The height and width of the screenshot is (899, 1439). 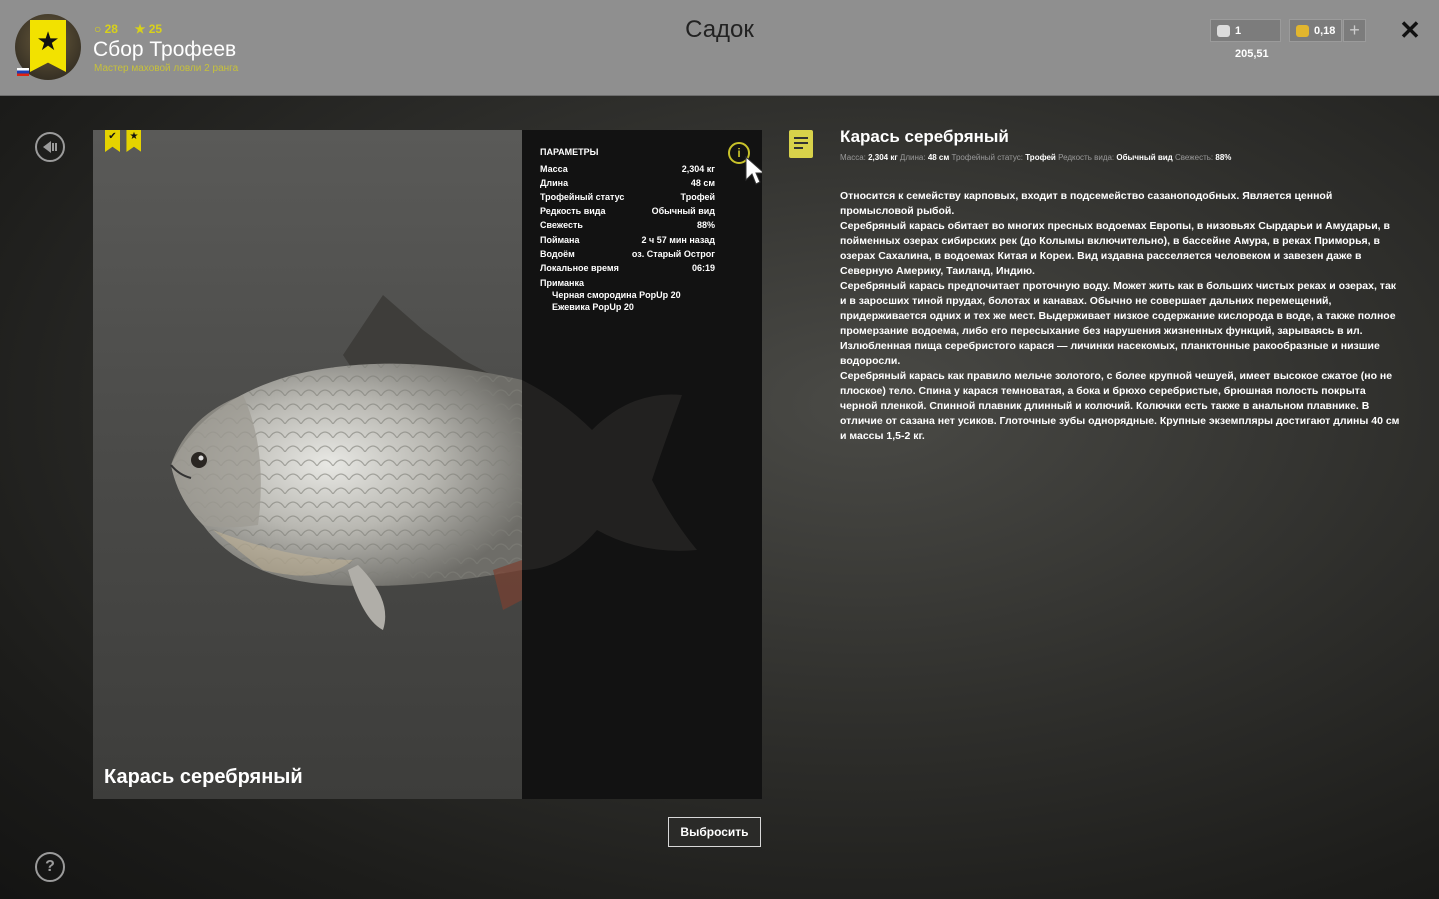 I want to click on gold-wallet: 0,18, so click(x=1315, y=30).